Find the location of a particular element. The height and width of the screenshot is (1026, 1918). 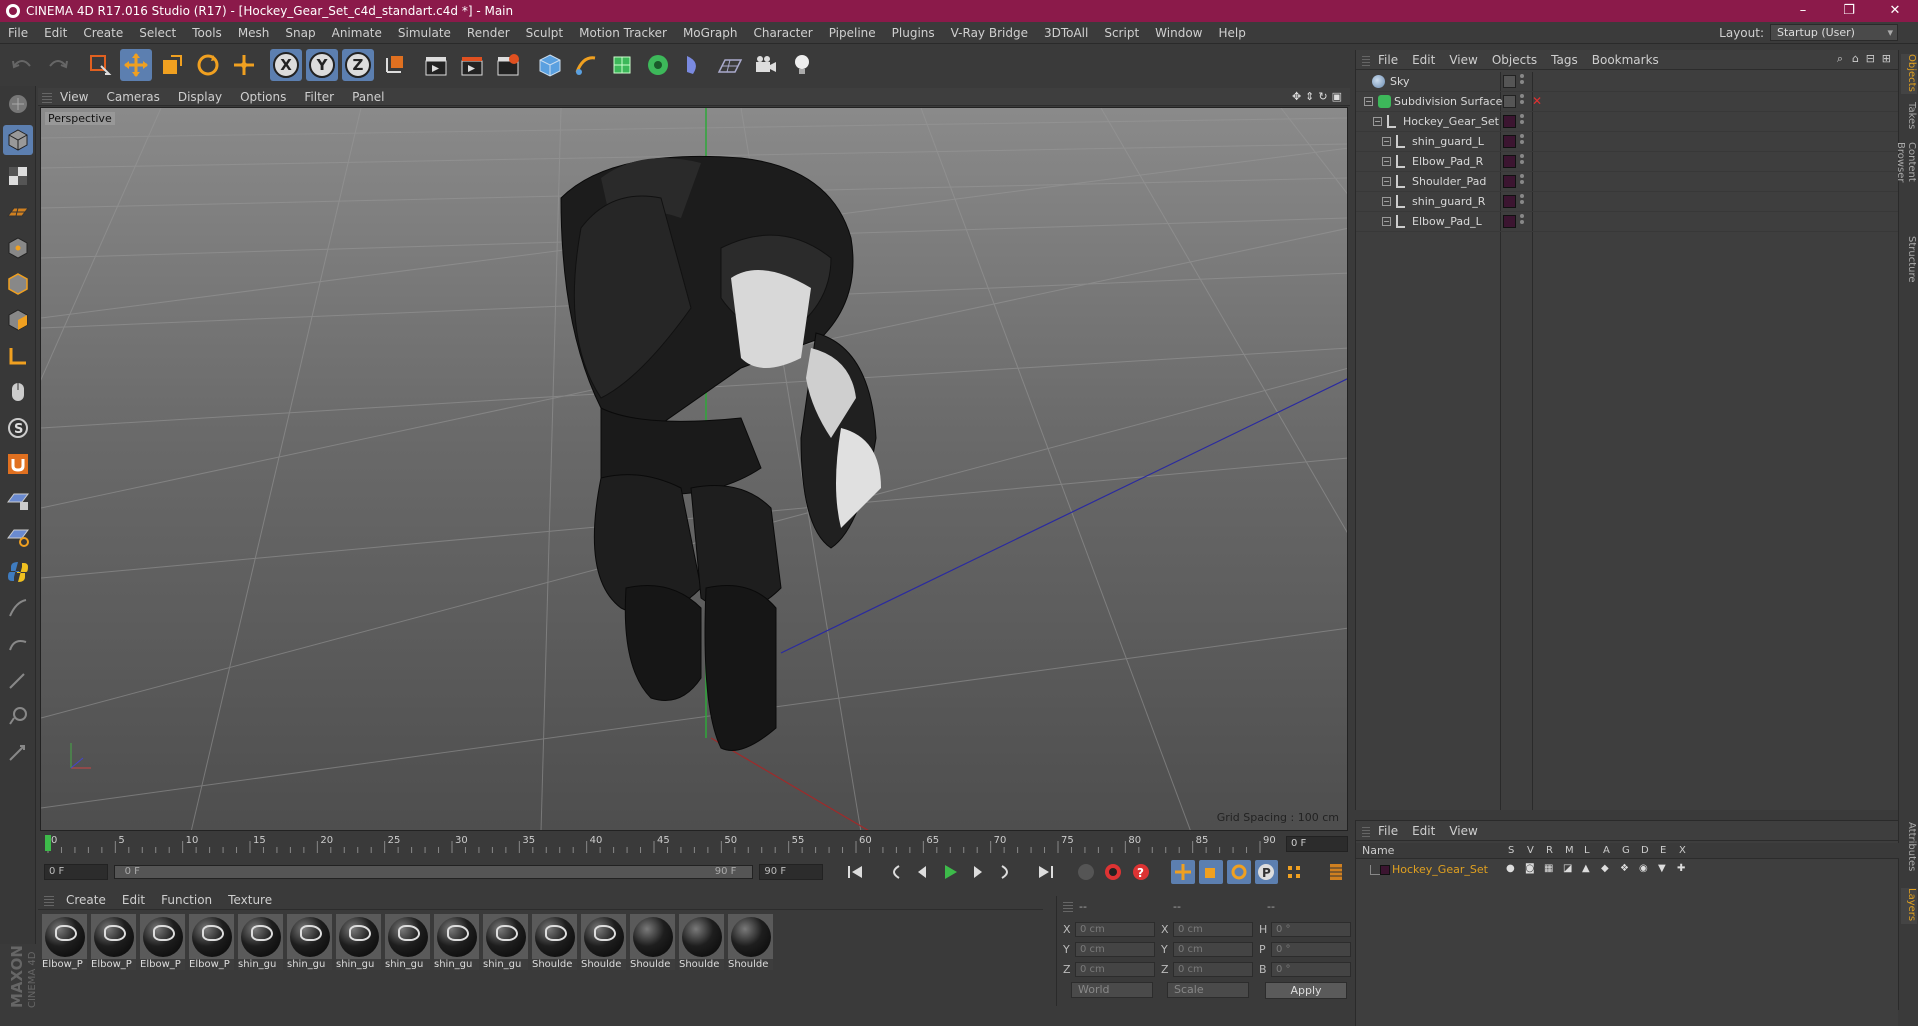

object-row: − Shoulder_Pad is located at coordinates (1627, 182).